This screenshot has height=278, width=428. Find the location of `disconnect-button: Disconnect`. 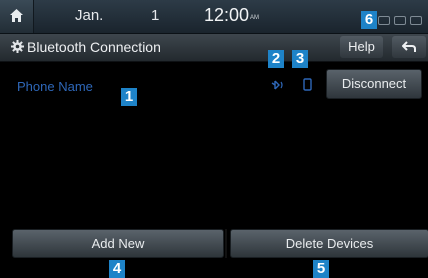

disconnect-button: Disconnect is located at coordinates (374, 84).